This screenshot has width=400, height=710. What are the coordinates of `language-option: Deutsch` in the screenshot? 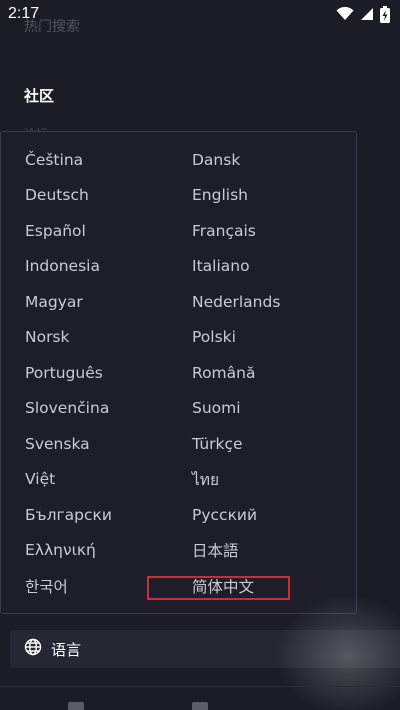 It's located at (108, 196).